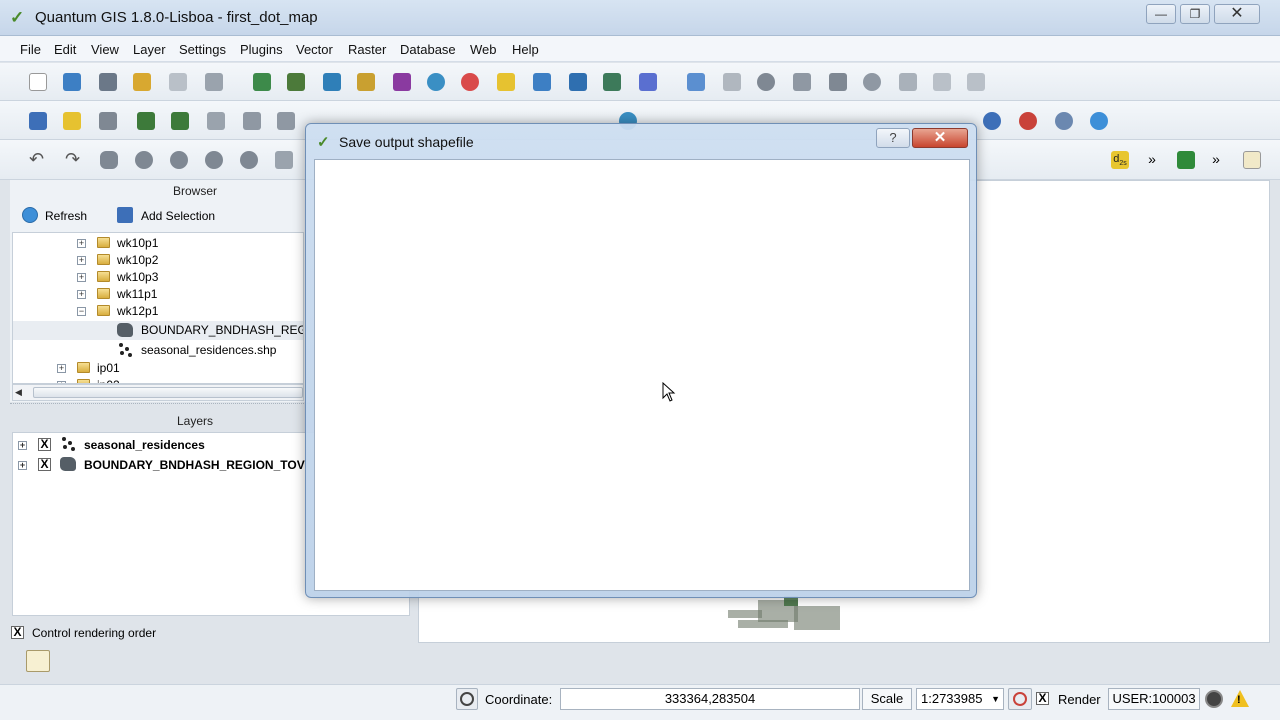  I want to click on add-wfs-layer-button, so click(578, 82).